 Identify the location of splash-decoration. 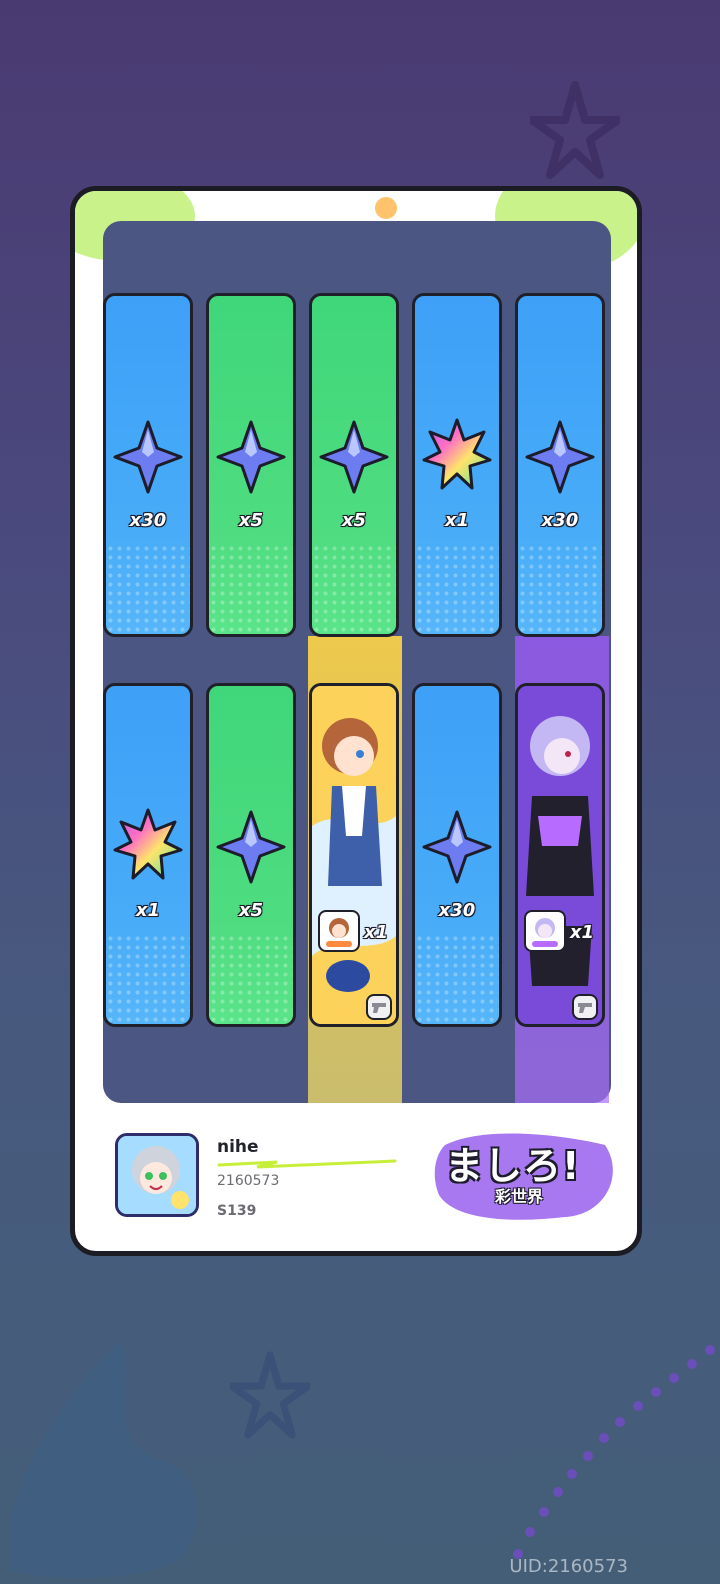
(386, 208).